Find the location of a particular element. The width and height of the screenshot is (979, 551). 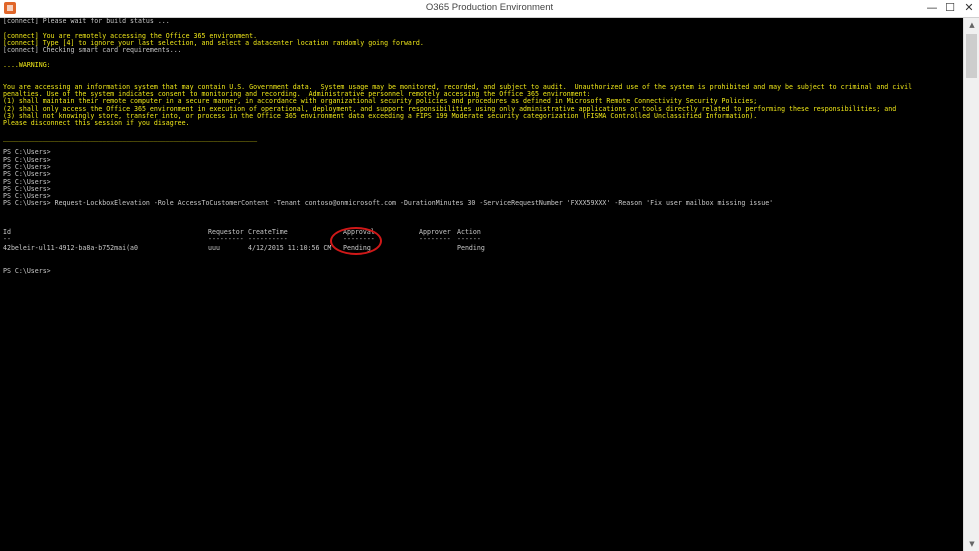

table-header-underline: ---------- is located at coordinates (268, 239).